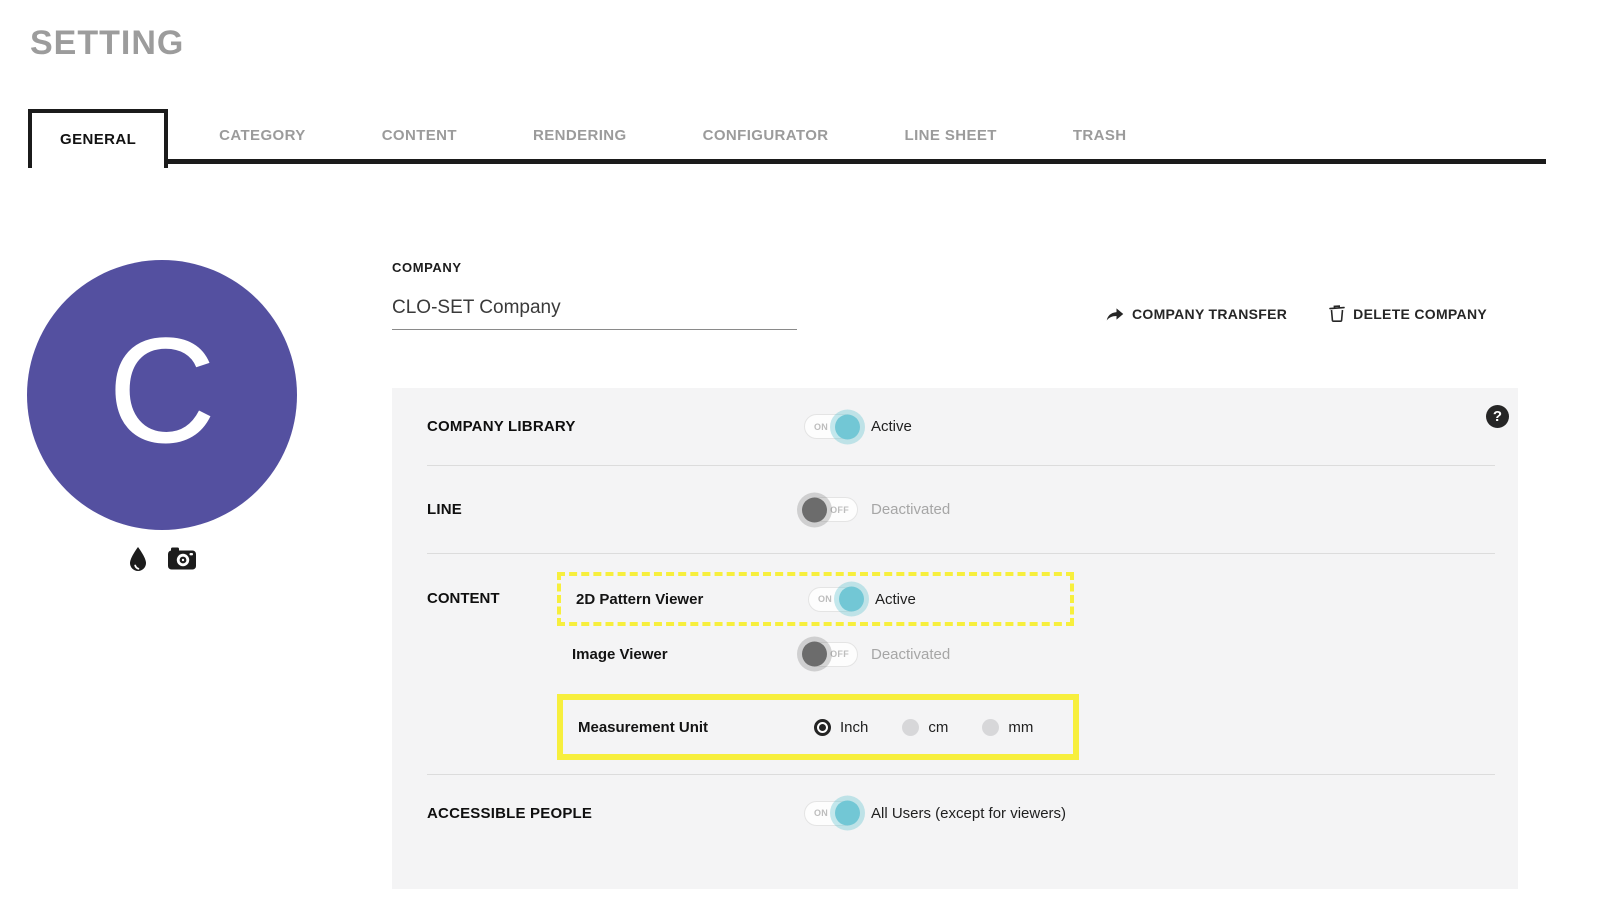  I want to click on company-transfer-button: COMPANY TRANSFER, so click(1196, 313).